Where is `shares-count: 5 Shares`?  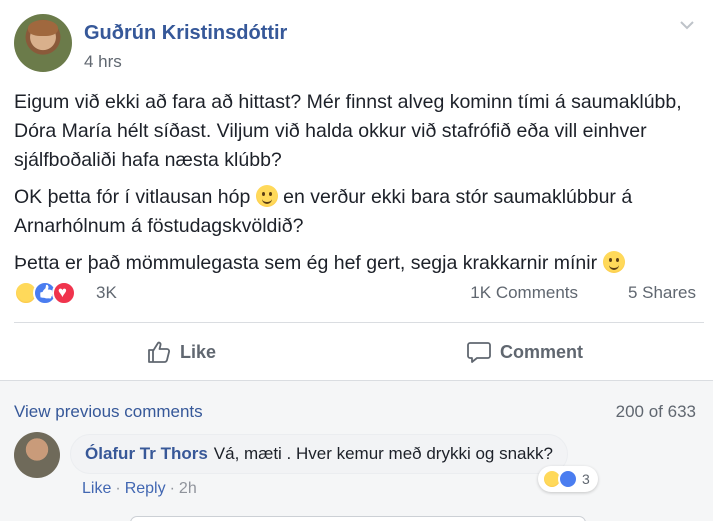
shares-count: 5 Shares is located at coordinates (662, 293).